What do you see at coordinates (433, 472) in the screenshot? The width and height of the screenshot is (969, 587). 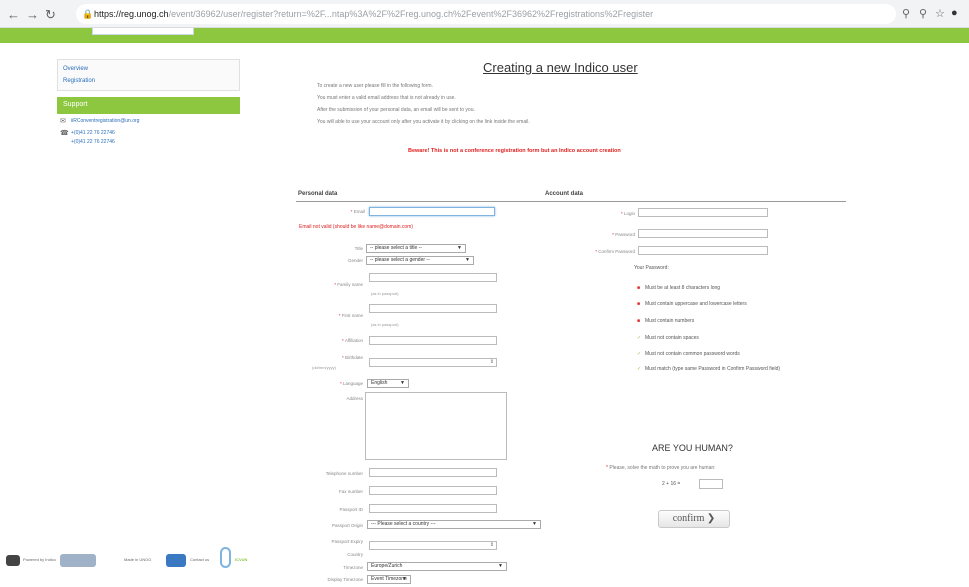 I see `telephone-field` at bounding box center [433, 472].